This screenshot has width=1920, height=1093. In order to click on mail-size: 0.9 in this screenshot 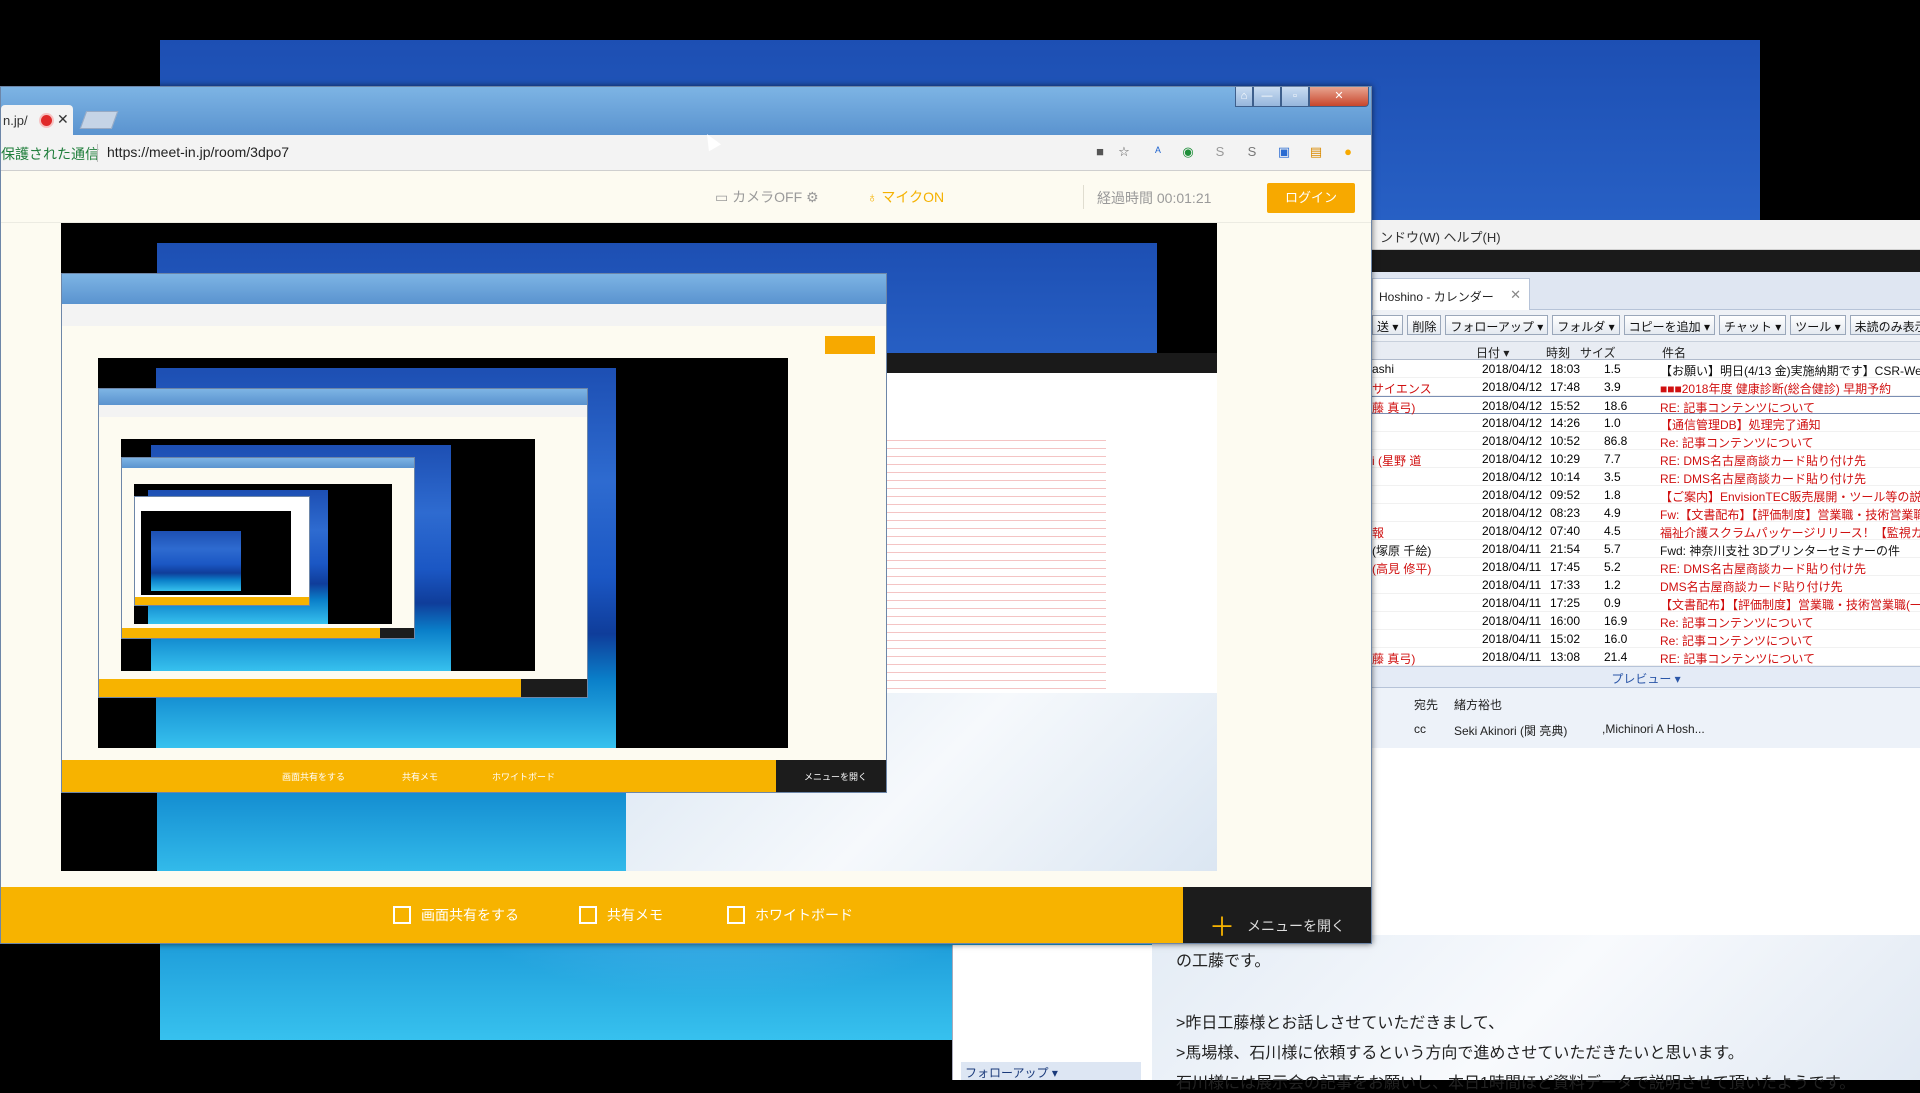, I will do `click(1612, 603)`.